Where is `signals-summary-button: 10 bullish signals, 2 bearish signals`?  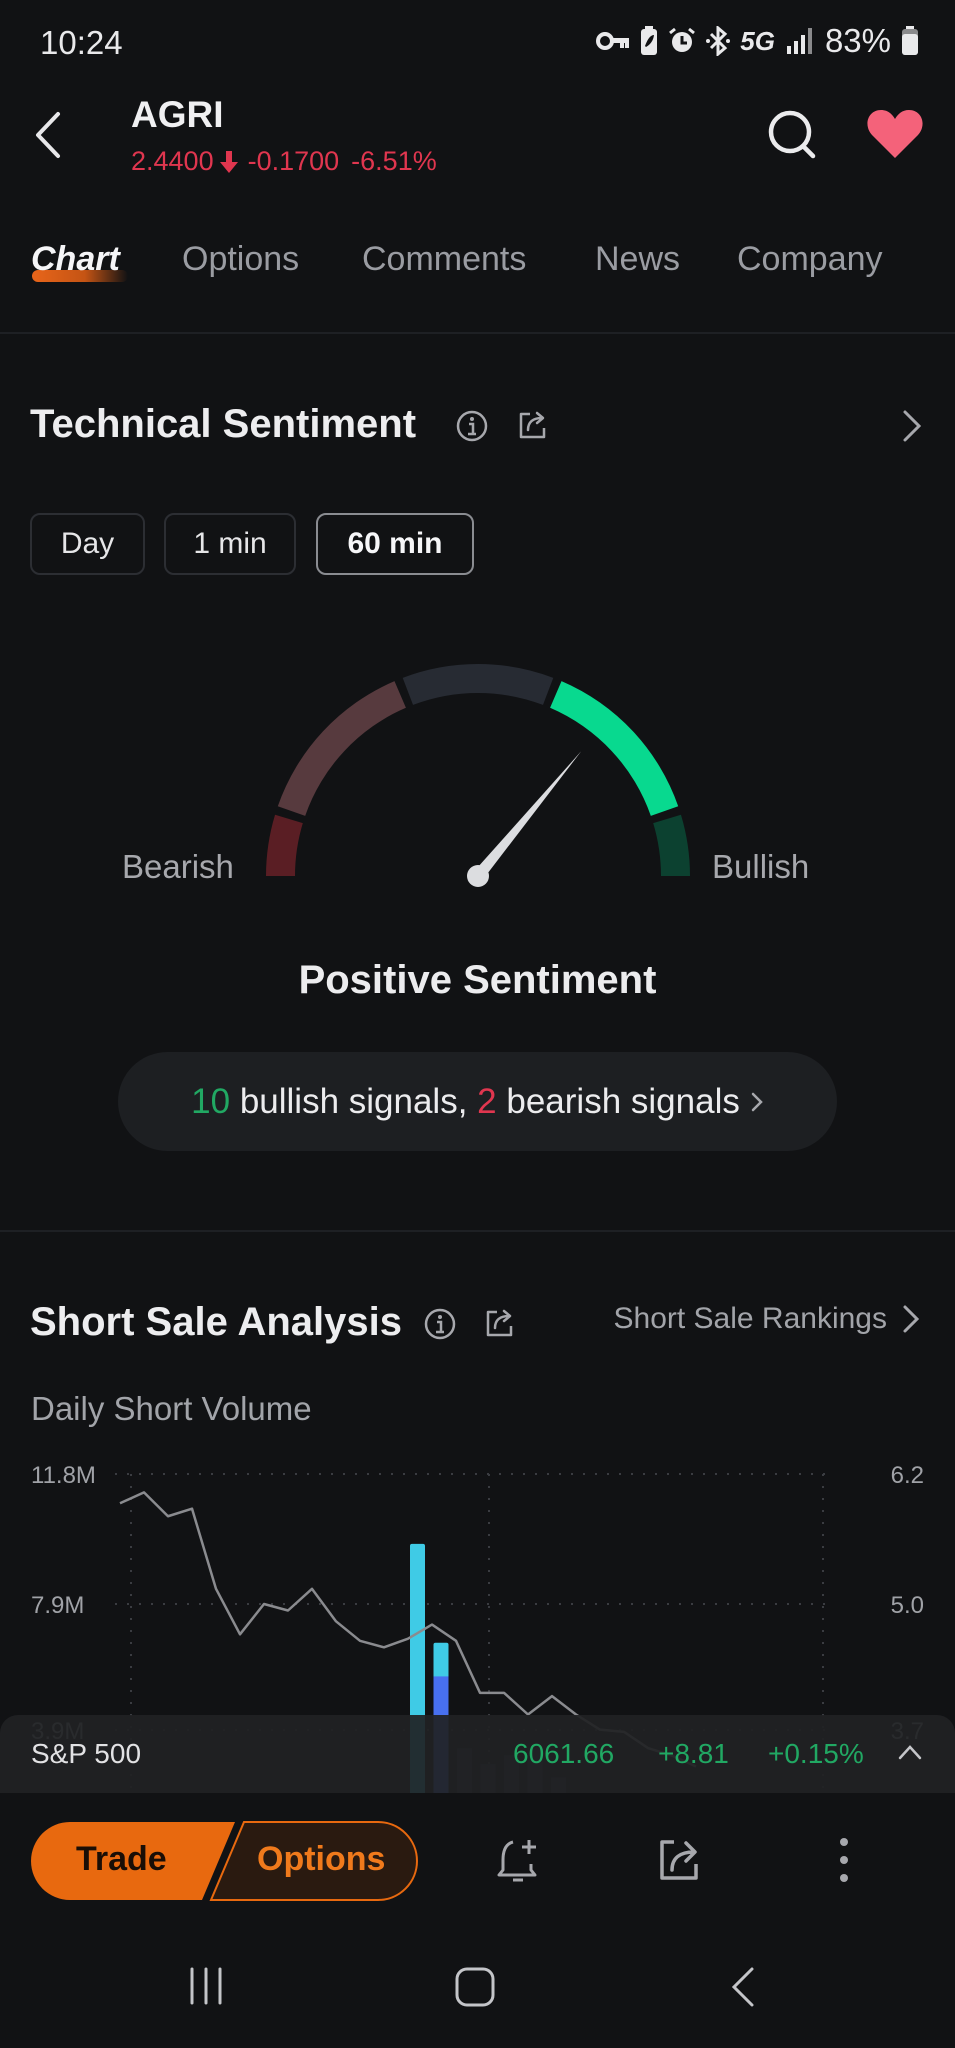
signals-summary-button: 10 bullish signals, 2 bearish signals is located at coordinates (477, 1101).